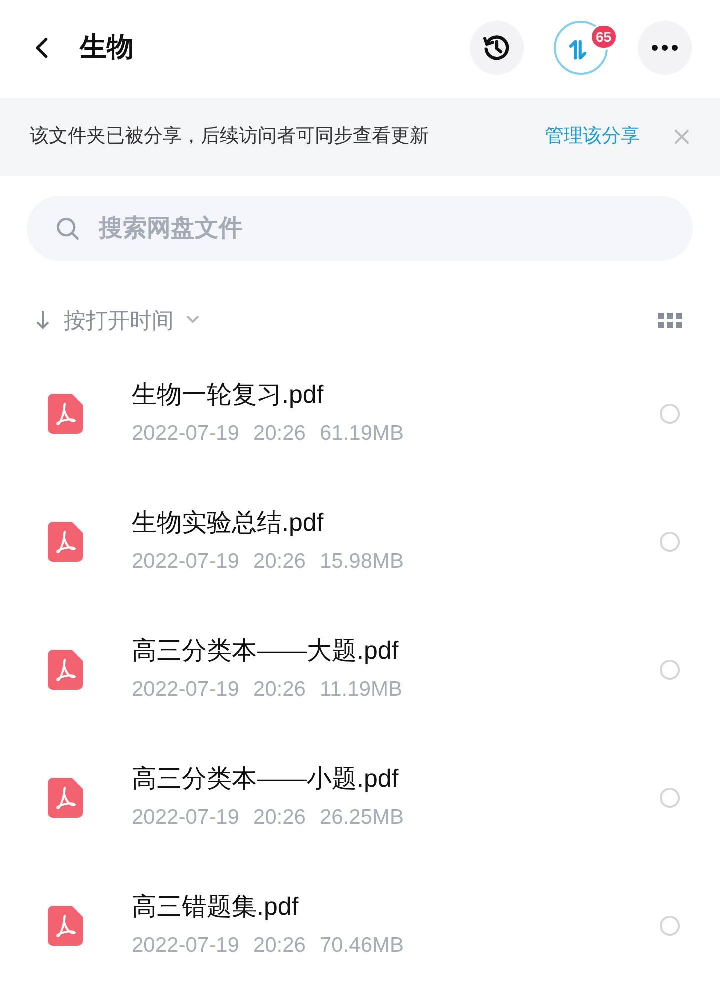 The height and width of the screenshot is (996, 720). I want to click on file-size: 11.19MB, so click(361, 690).